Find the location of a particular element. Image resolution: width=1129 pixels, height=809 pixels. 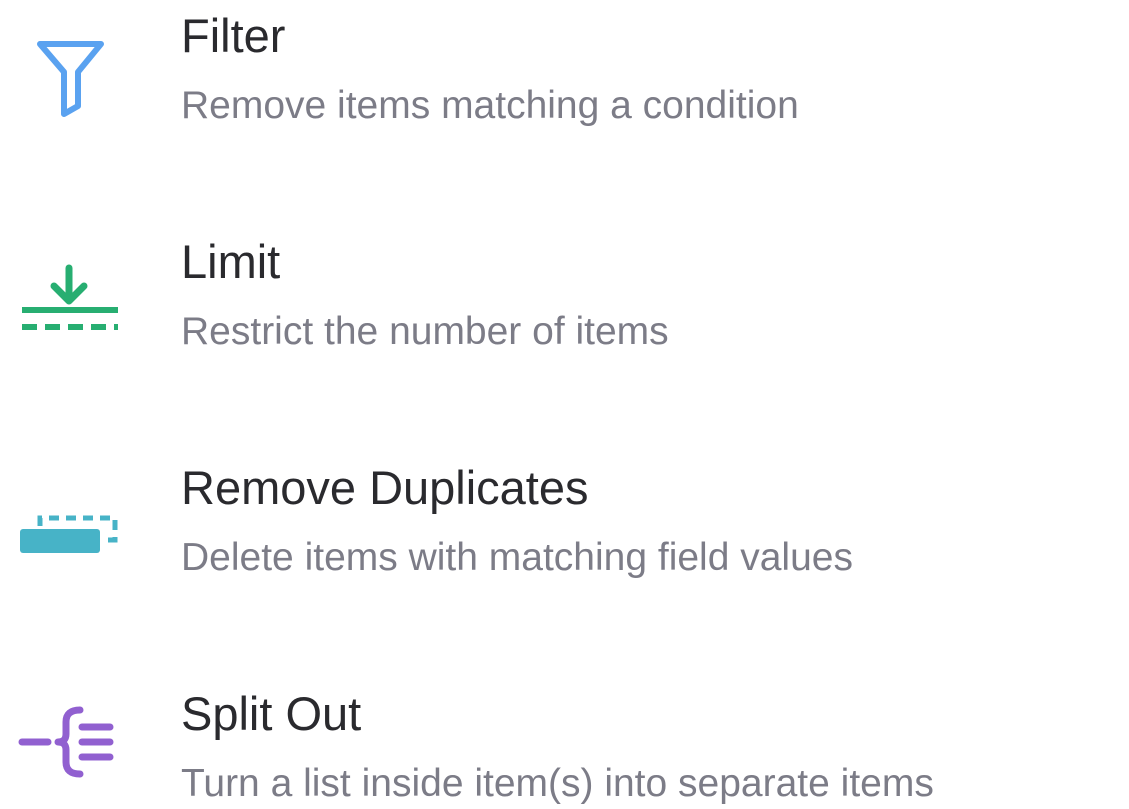

item-description: Remove items matching a condition is located at coordinates (490, 105).